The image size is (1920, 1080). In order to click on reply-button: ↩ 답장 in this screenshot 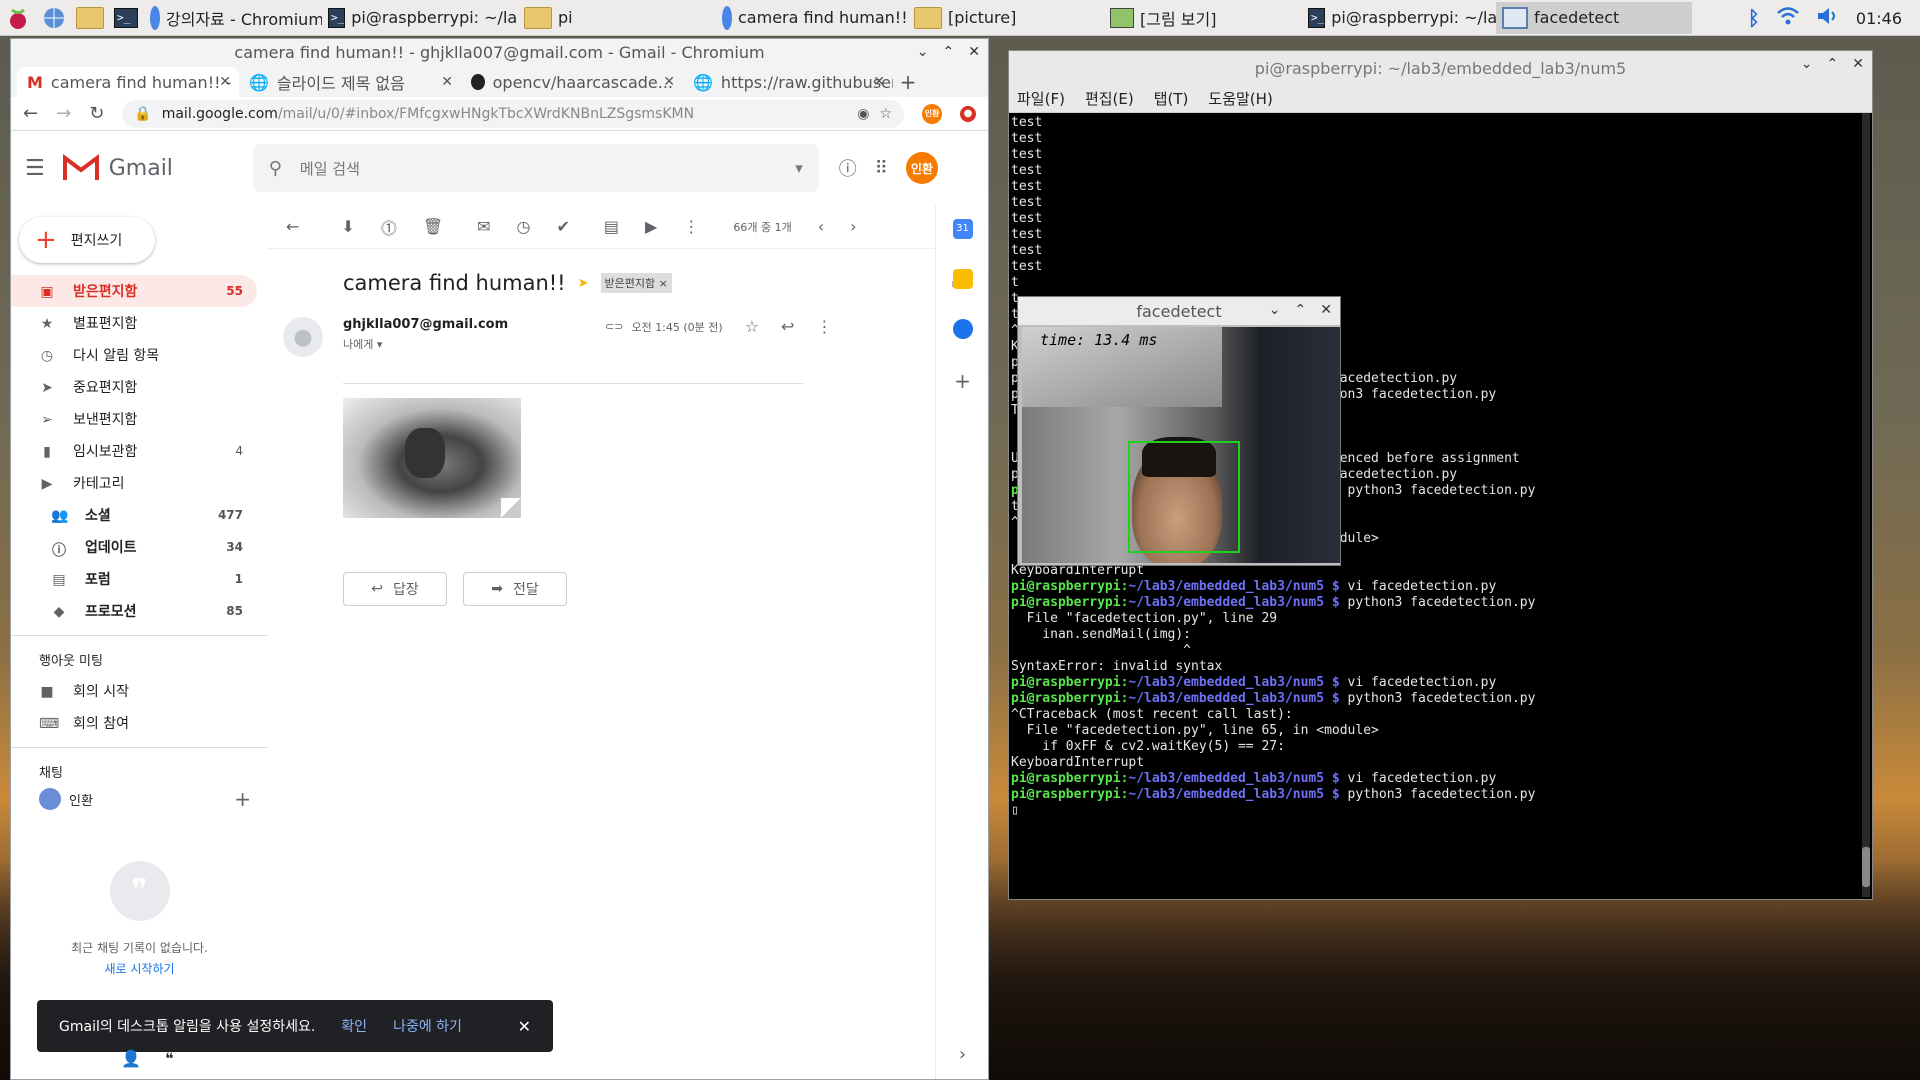, I will do `click(395, 589)`.